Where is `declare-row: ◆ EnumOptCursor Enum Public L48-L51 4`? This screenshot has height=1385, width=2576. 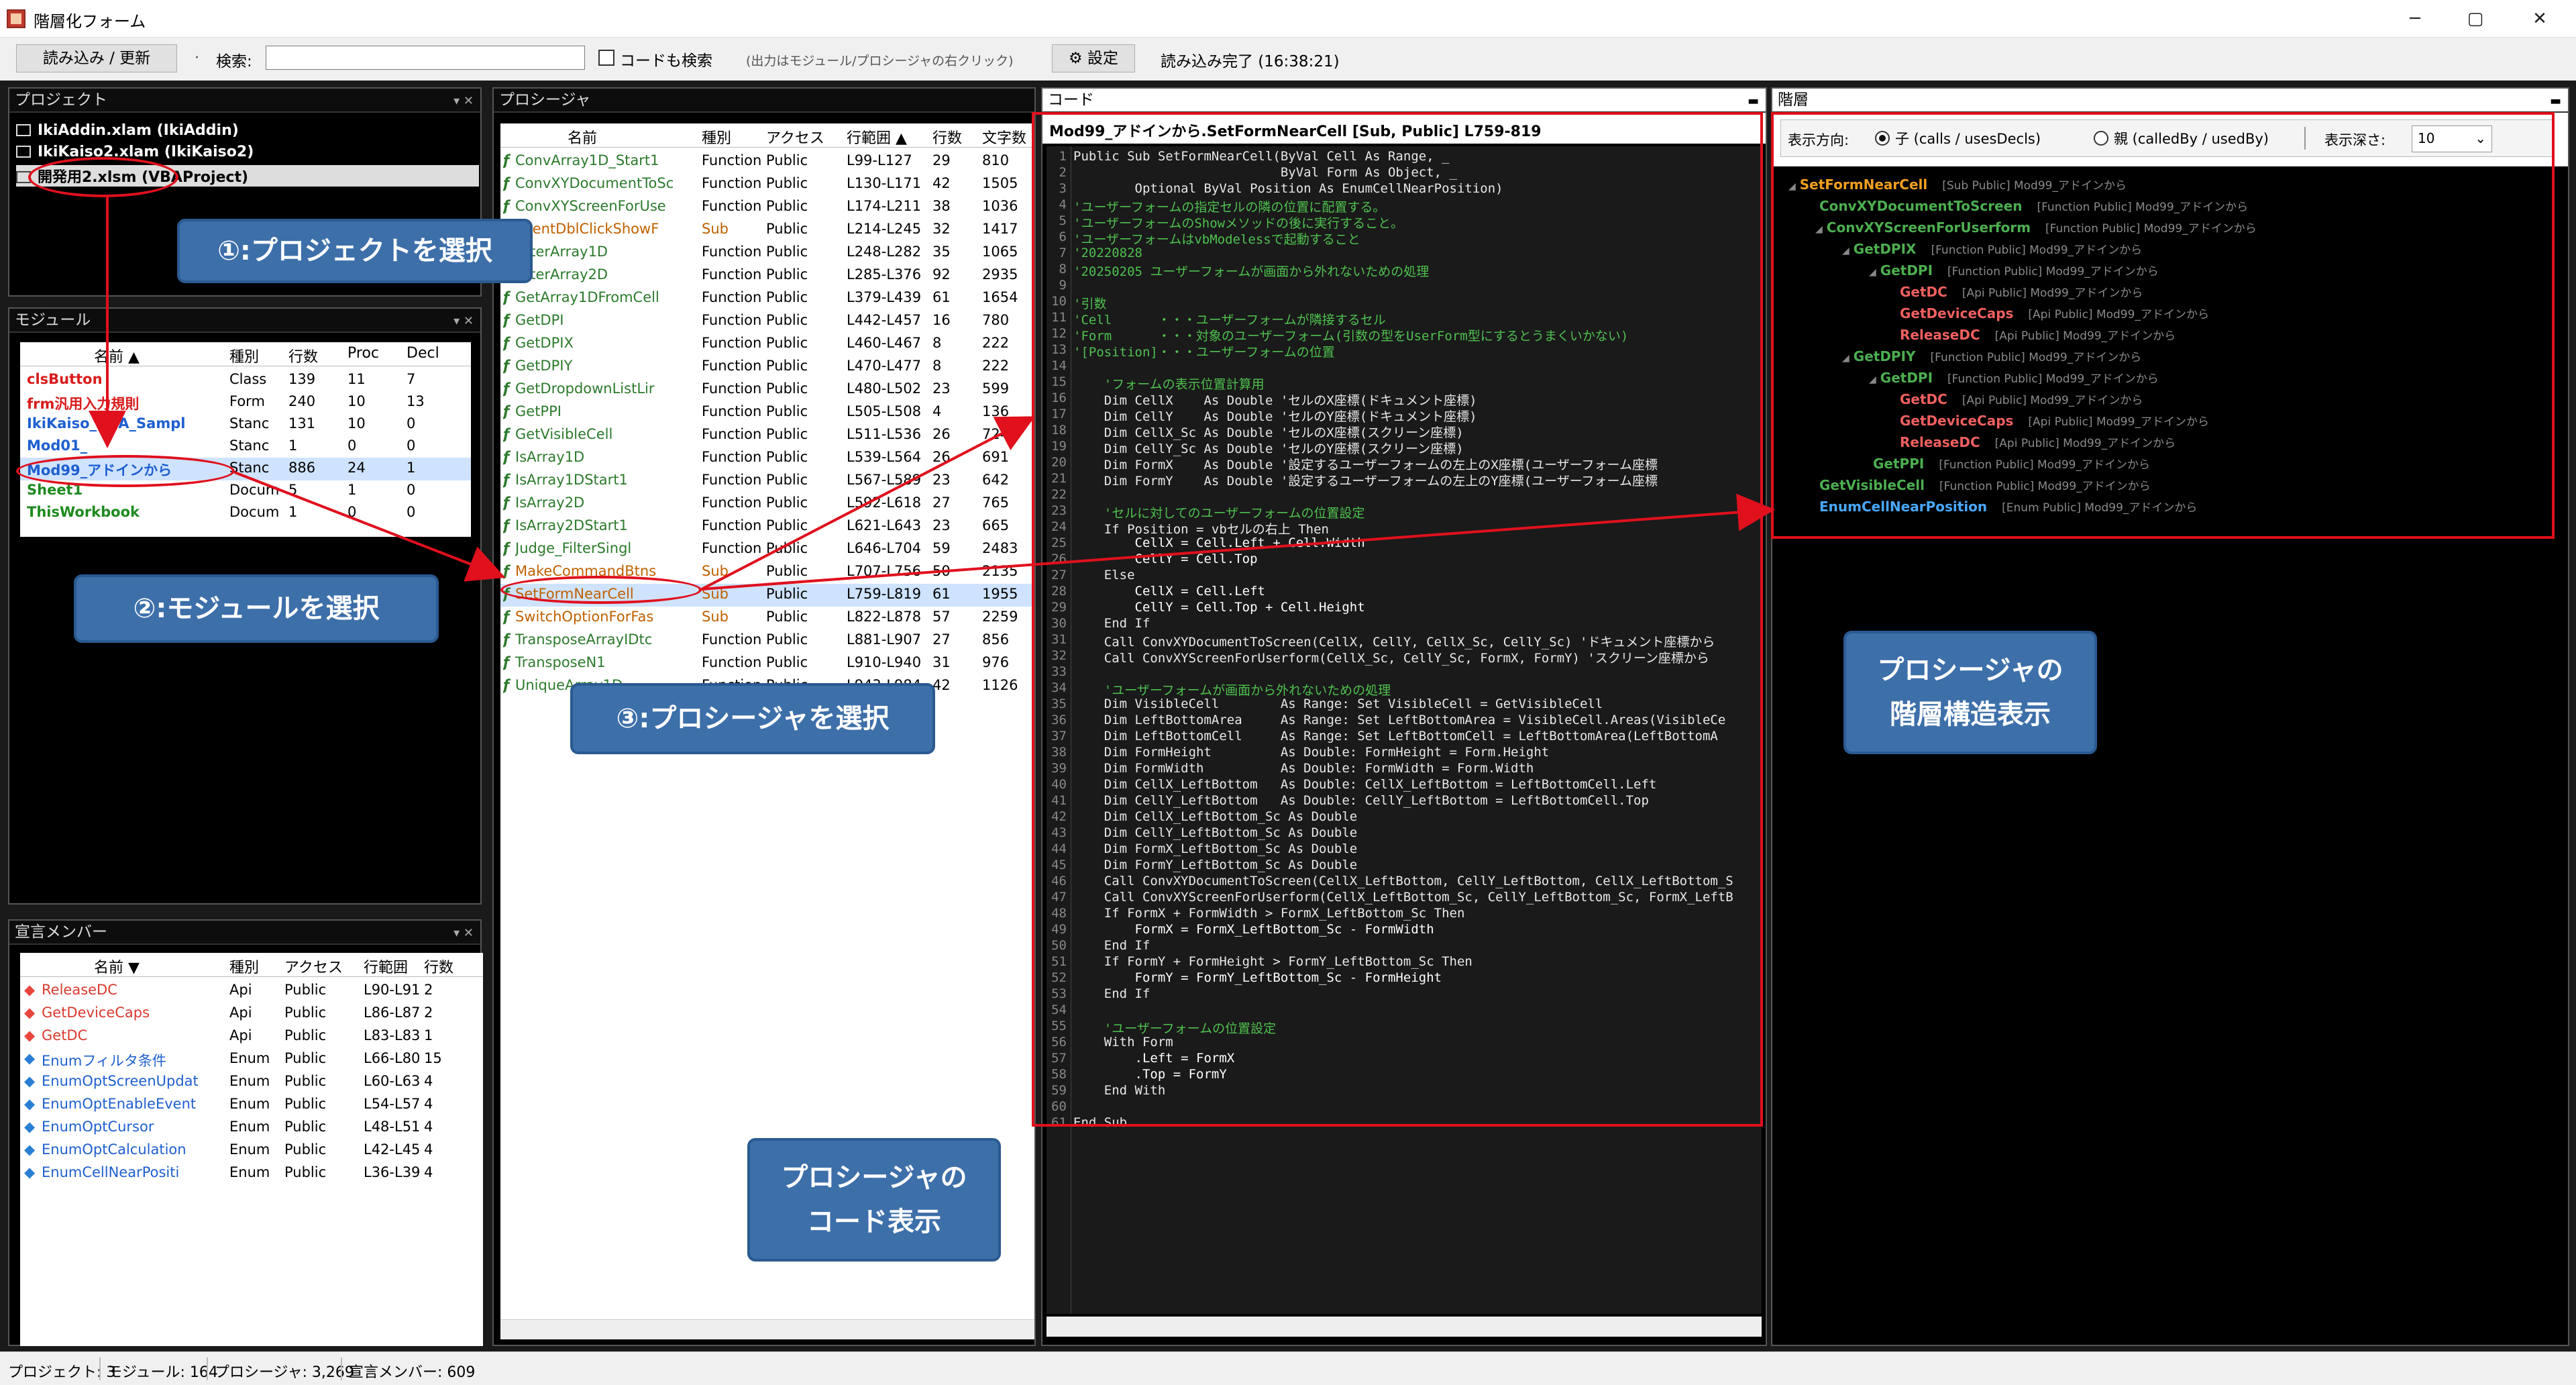
declare-row: ◆ EnumOptCursor Enum Public L48-L51 4 is located at coordinates (251, 1128).